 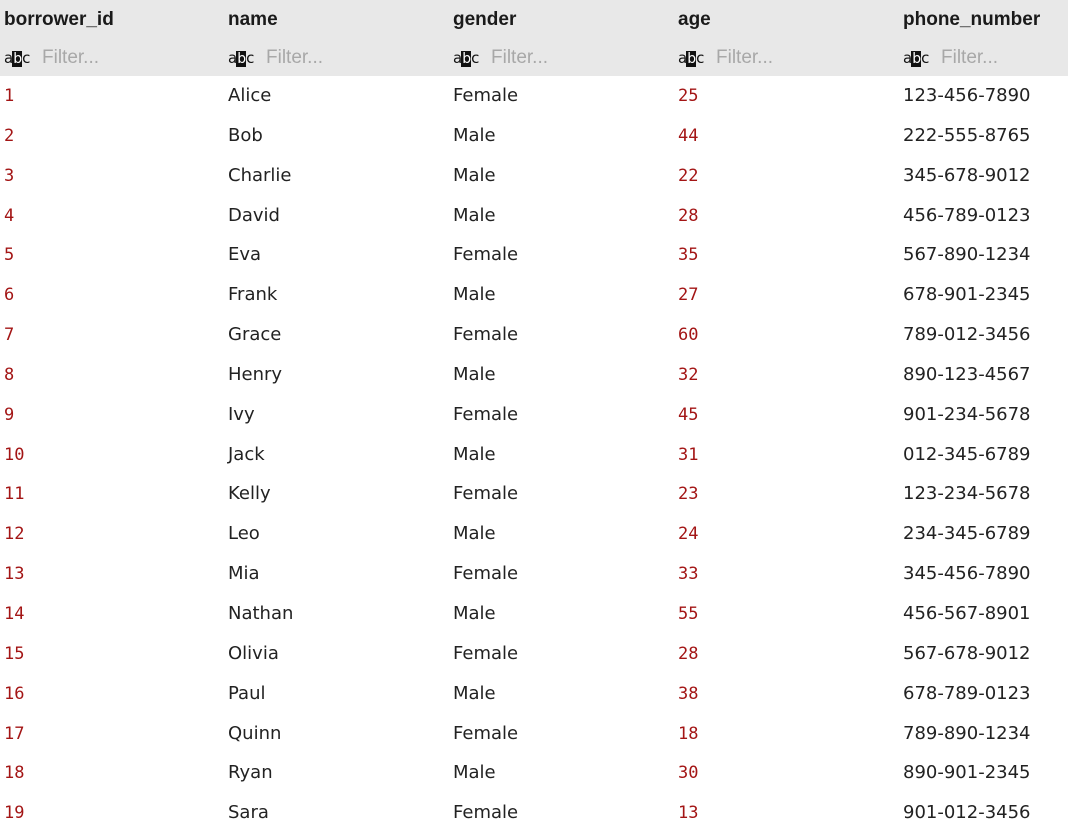 I want to click on table-row: 10 Jack Male 31 012-345-6789, so click(x=534, y=455).